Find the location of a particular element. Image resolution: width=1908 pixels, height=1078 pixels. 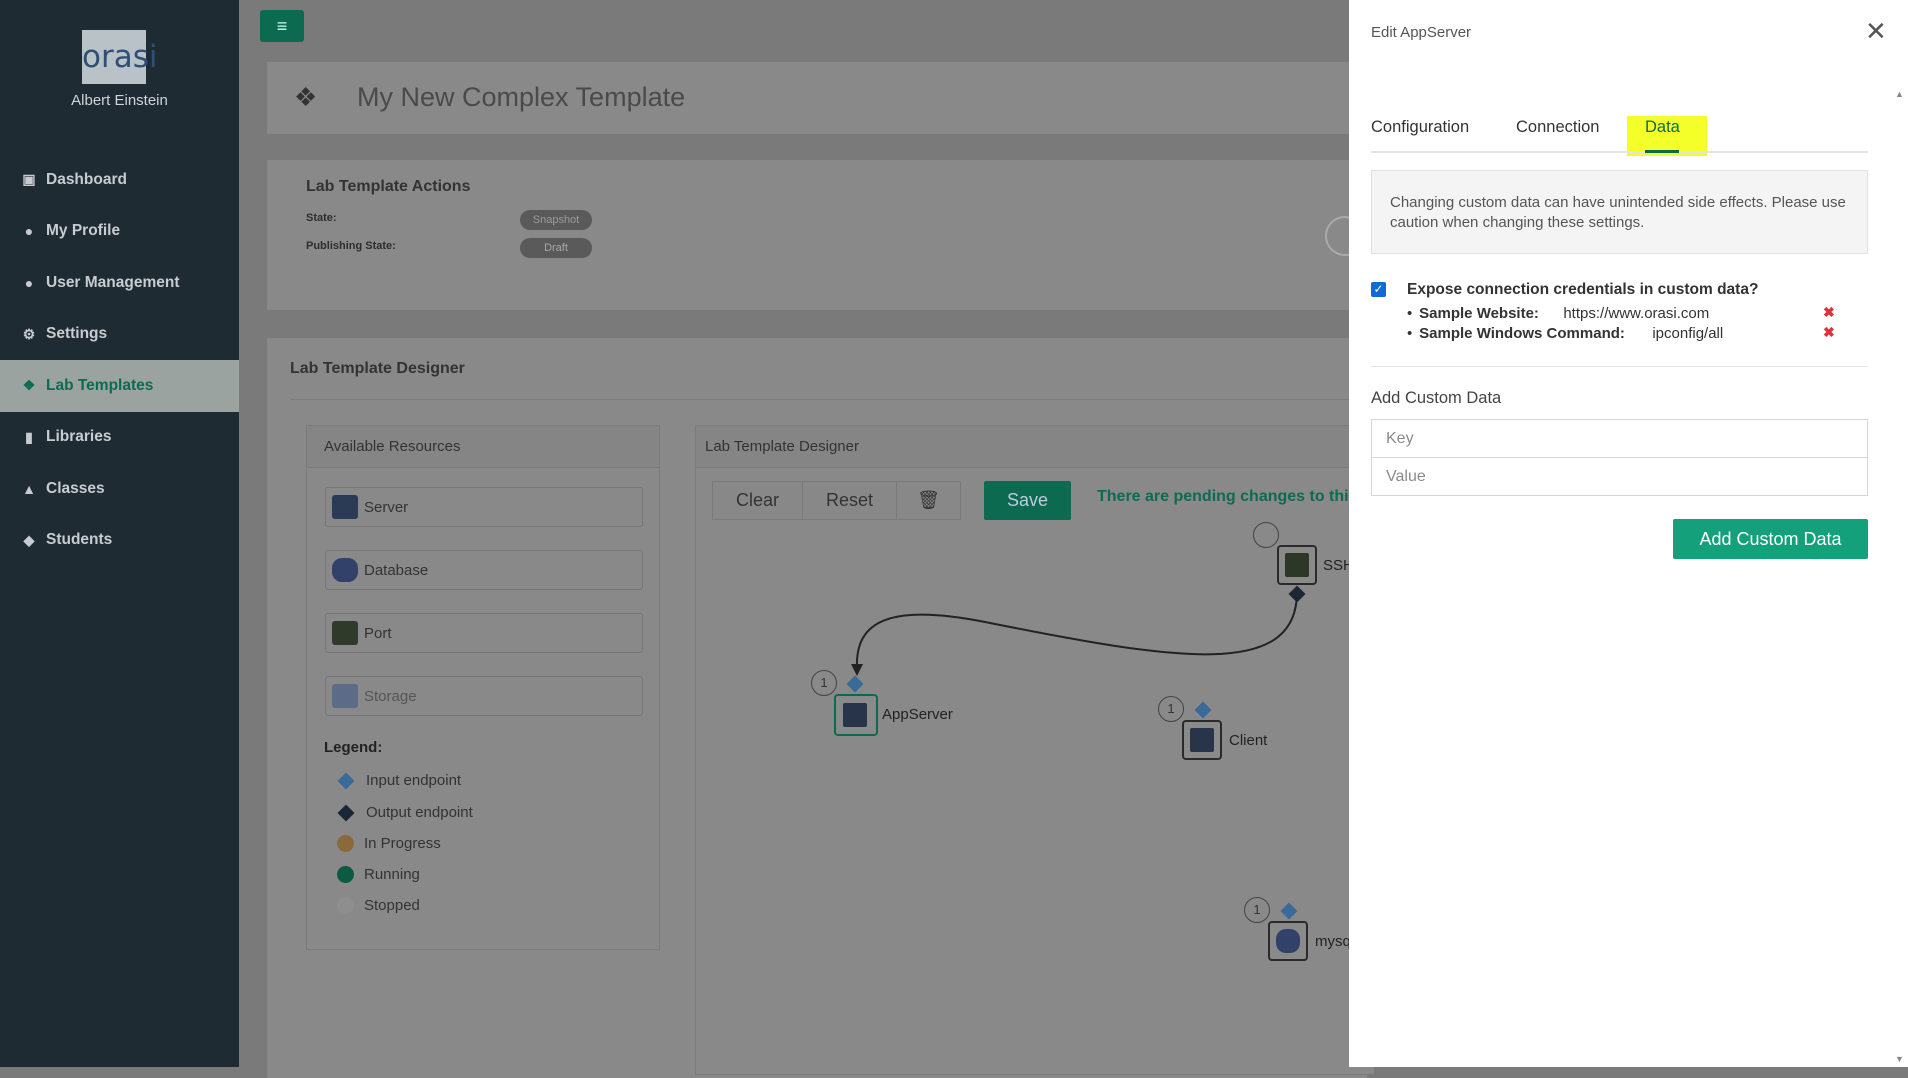

mysql-count-badge: 1 is located at coordinates (1257, 910).